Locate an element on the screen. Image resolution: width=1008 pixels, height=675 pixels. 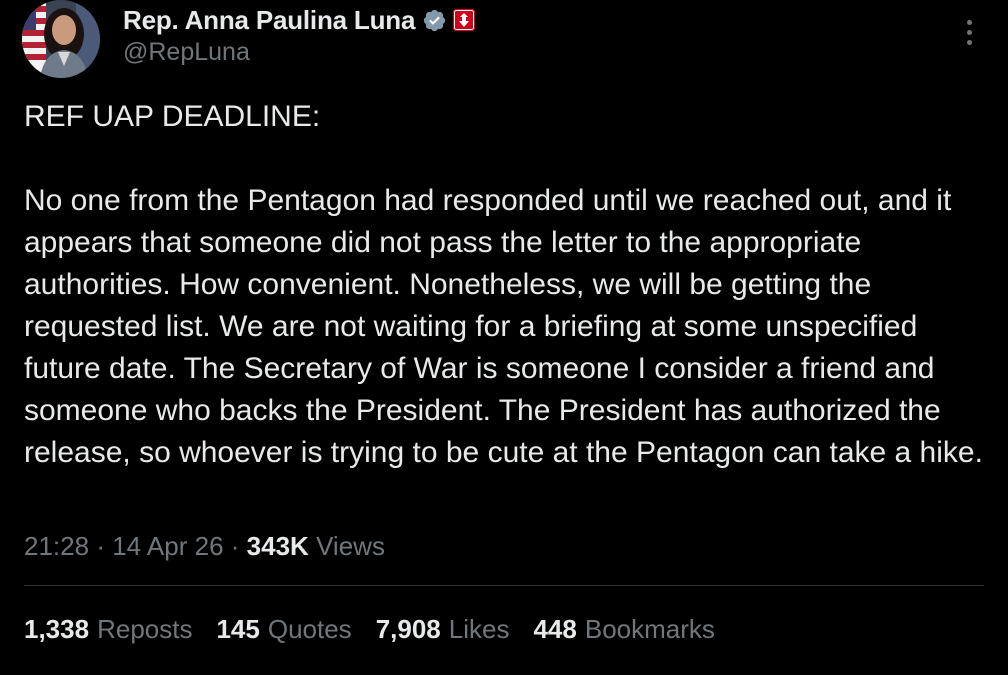
bookmarks-stat: 448 Bookmarks is located at coordinates (623, 629).